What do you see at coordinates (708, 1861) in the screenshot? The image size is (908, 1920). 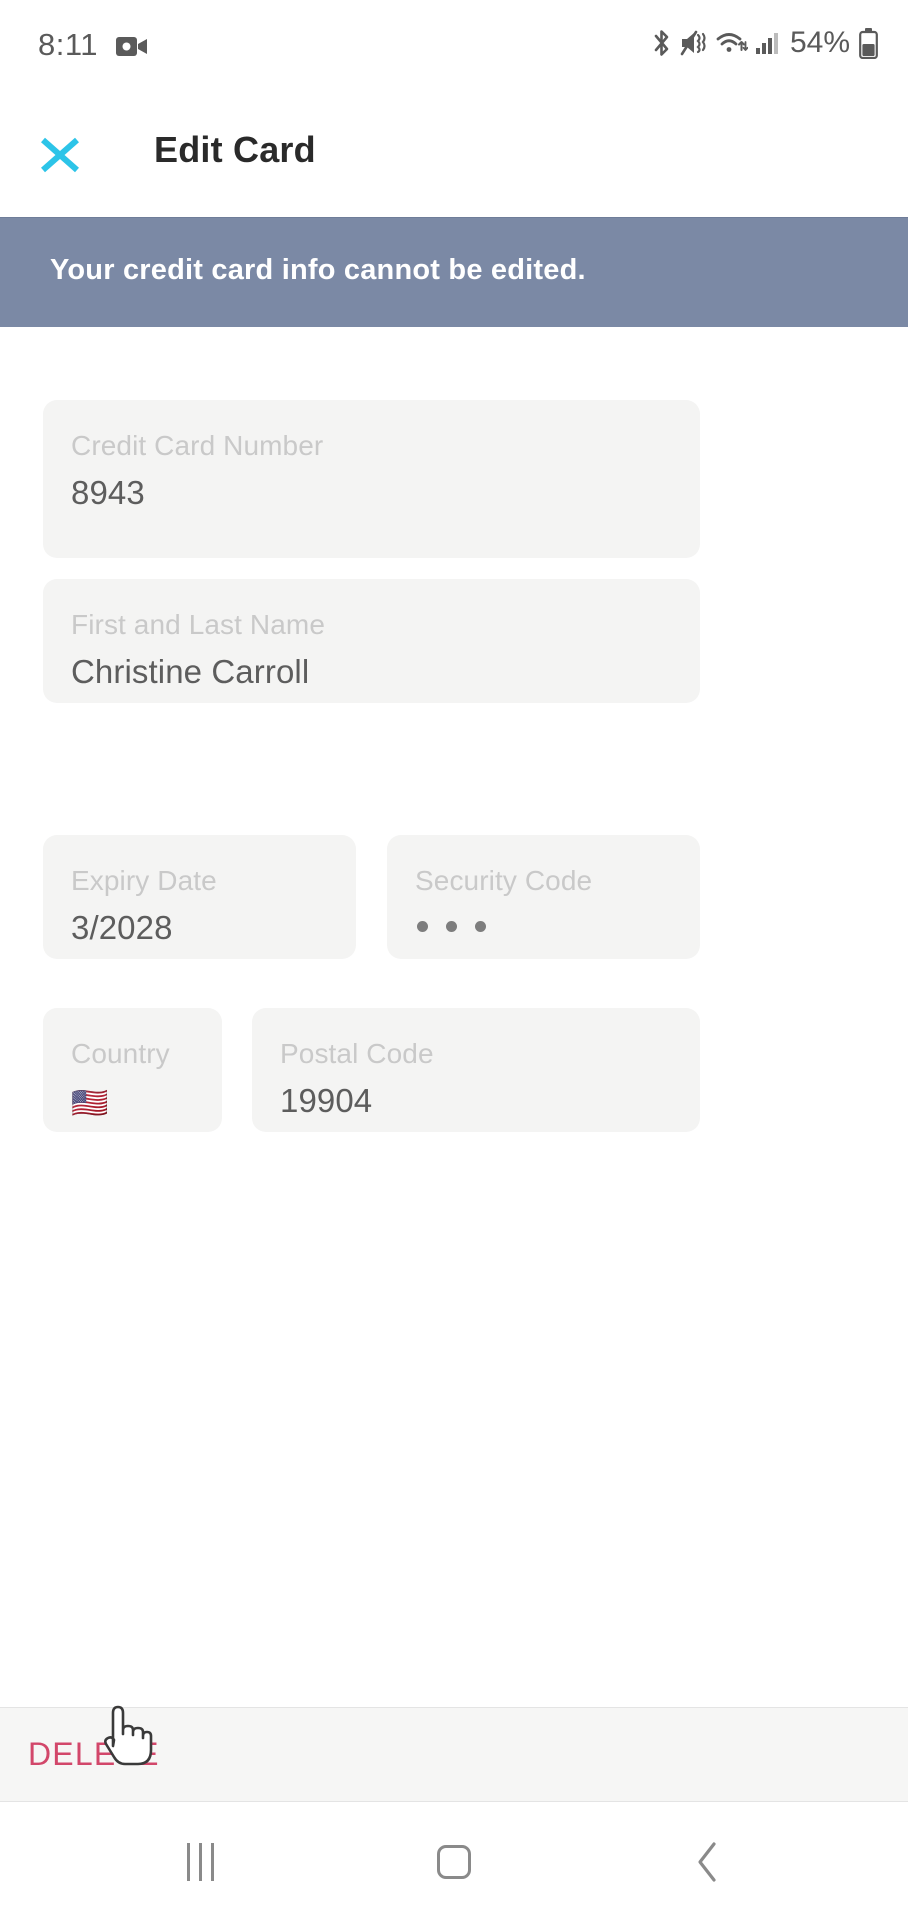 I see `back-icon` at bounding box center [708, 1861].